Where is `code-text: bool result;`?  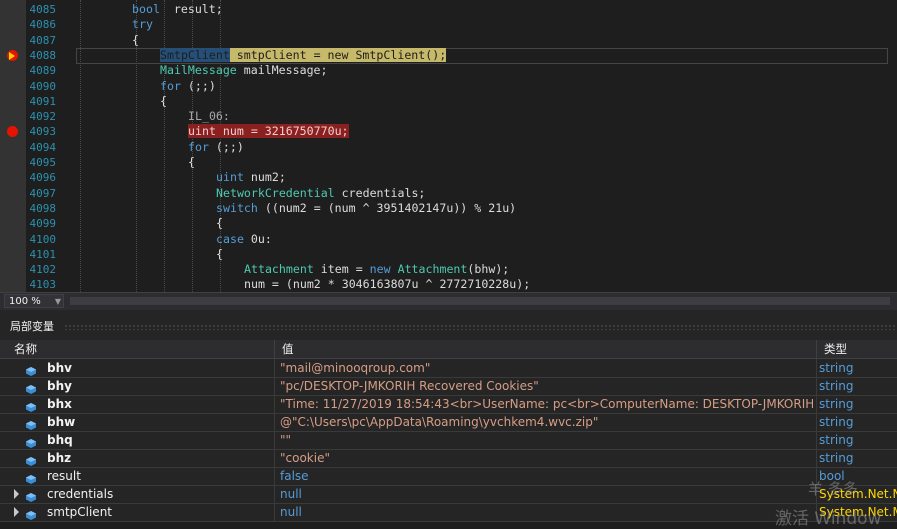
code-text: bool result; is located at coordinates (177, 9).